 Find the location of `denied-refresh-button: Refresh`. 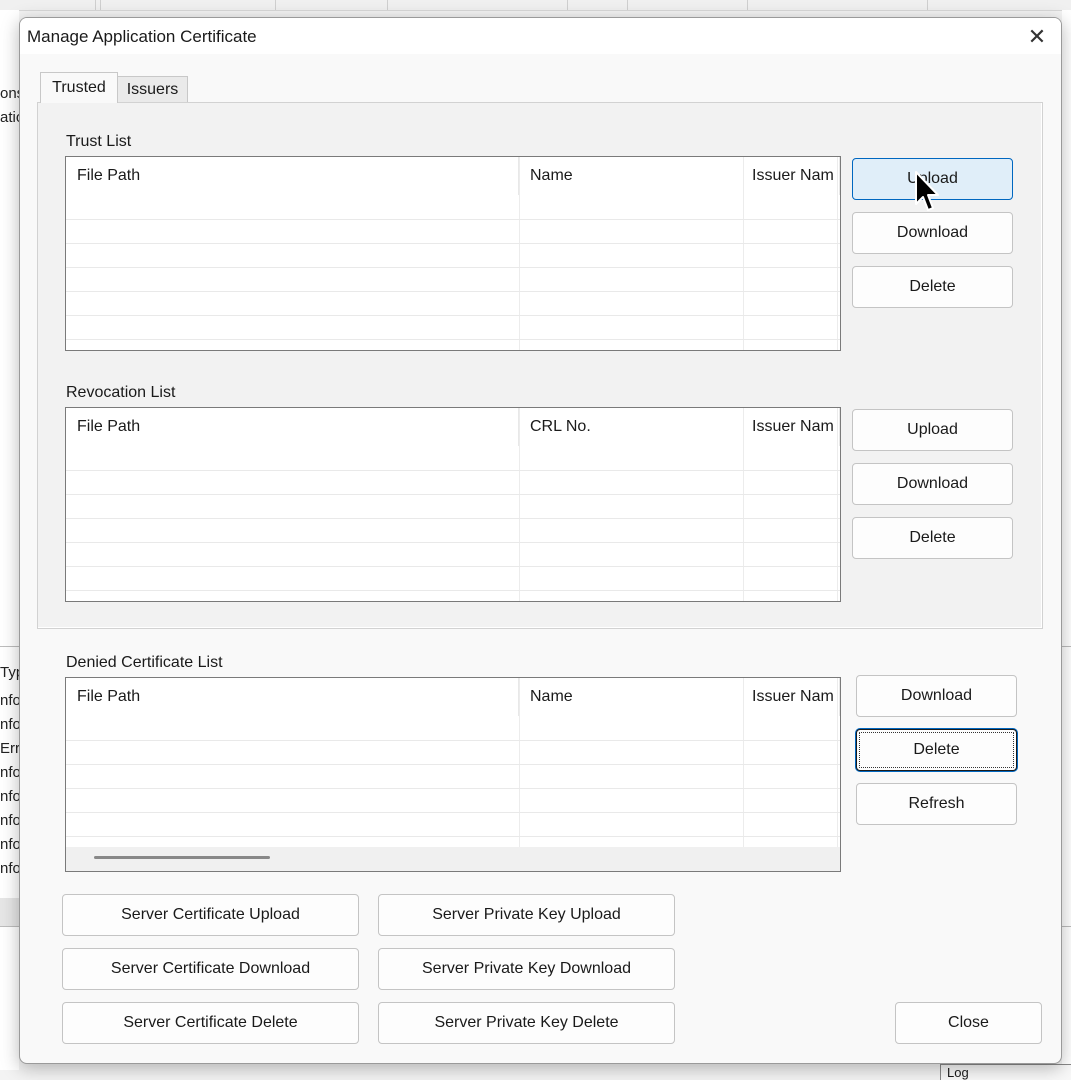

denied-refresh-button: Refresh is located at coordinates (936, 804).